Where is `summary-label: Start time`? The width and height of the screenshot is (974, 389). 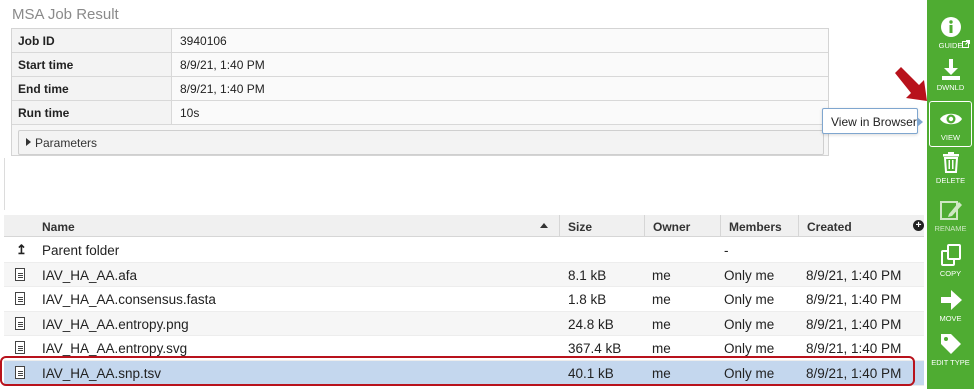 summary-label: Start time is located at coordinates (92, 64).